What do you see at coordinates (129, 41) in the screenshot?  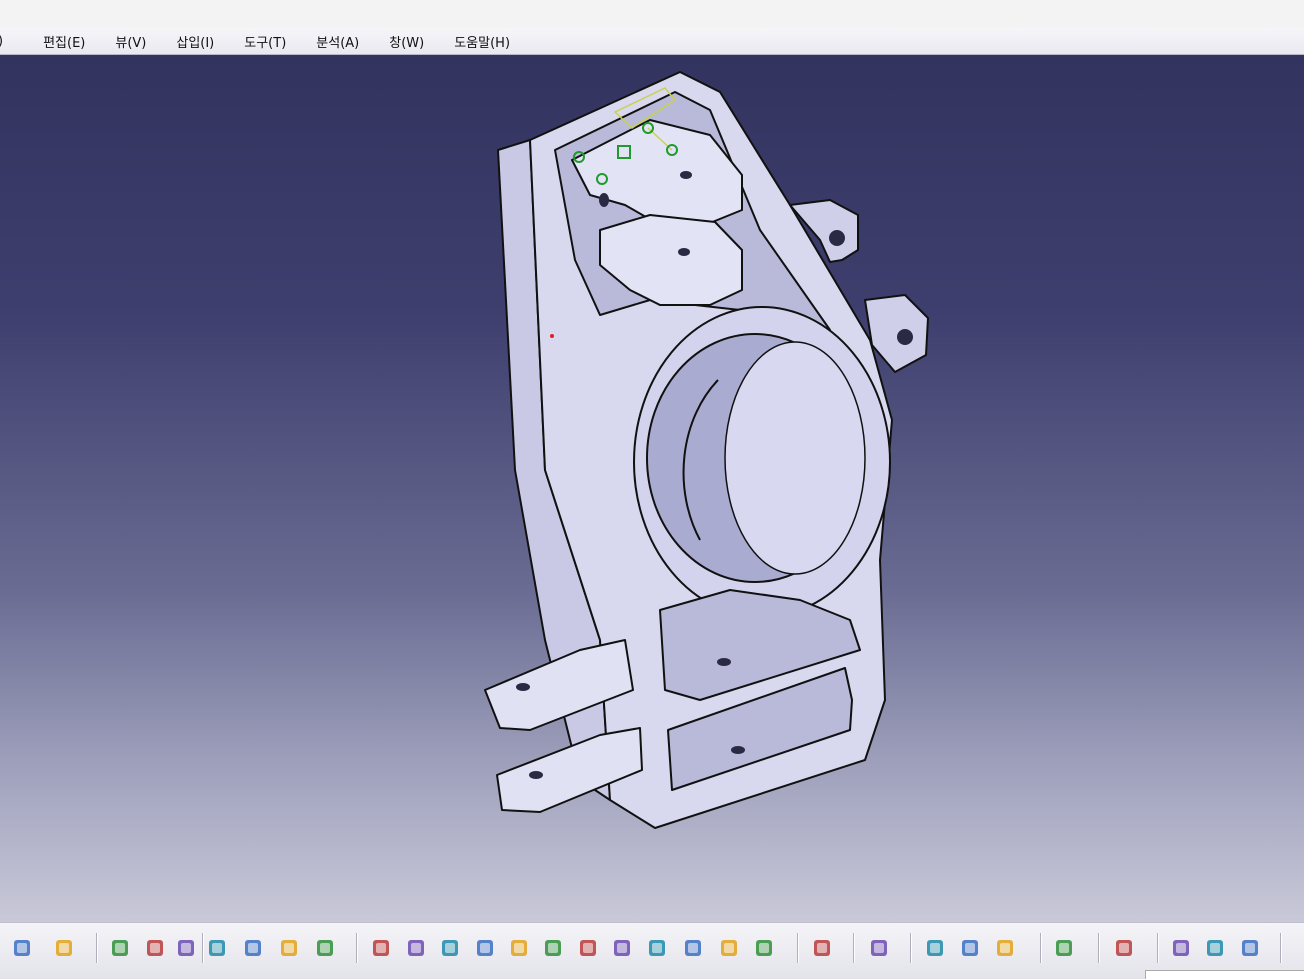 I see `menu-item-view: 뷰(V)` at bounding box center [129, 41].